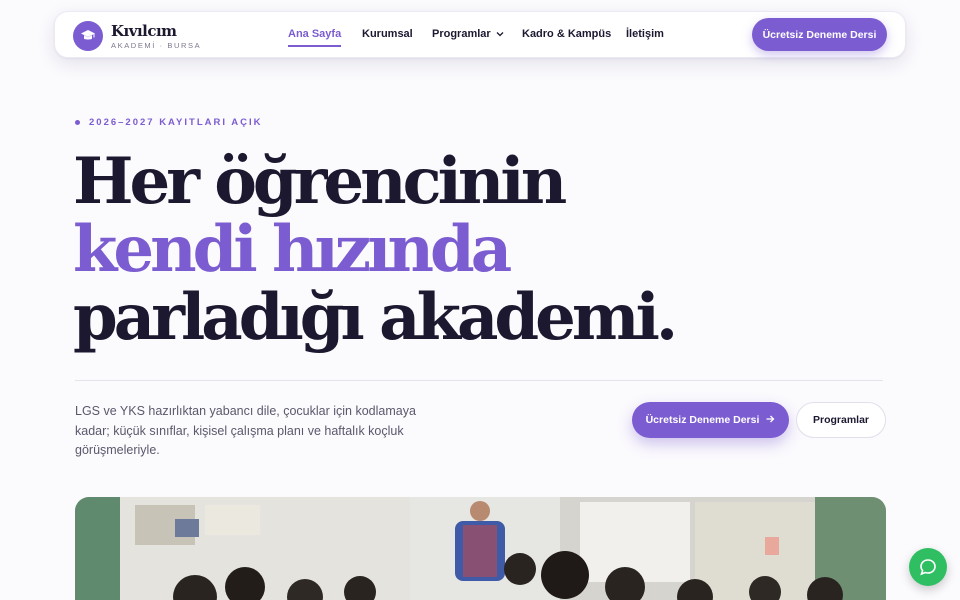 The width and height of the screenshot is (960, 600). What do you see at coordinates (841, 420) in the screenshot?
I see `hero-programs-button: Programlar` at bounding box center [841, 420].